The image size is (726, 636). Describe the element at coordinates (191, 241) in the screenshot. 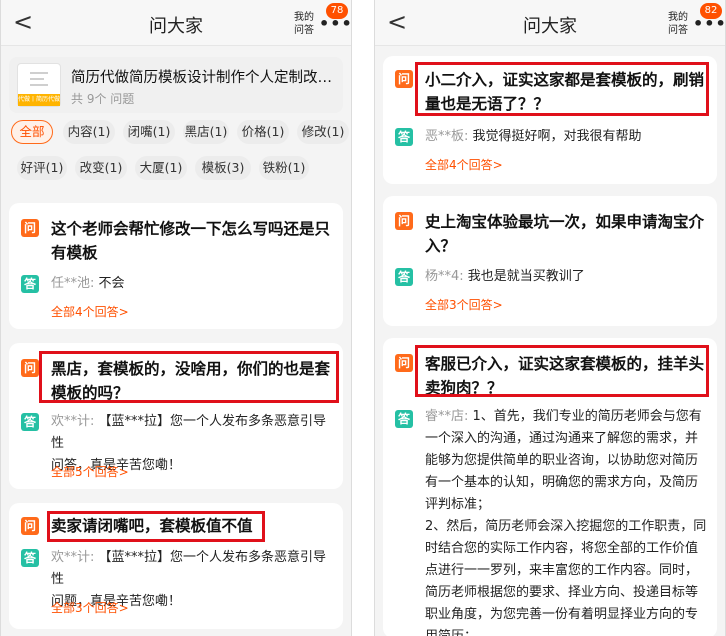

I see `question-text: 这个老师会帮忙修改一下怎么写吗还是只 有模板` at that location.